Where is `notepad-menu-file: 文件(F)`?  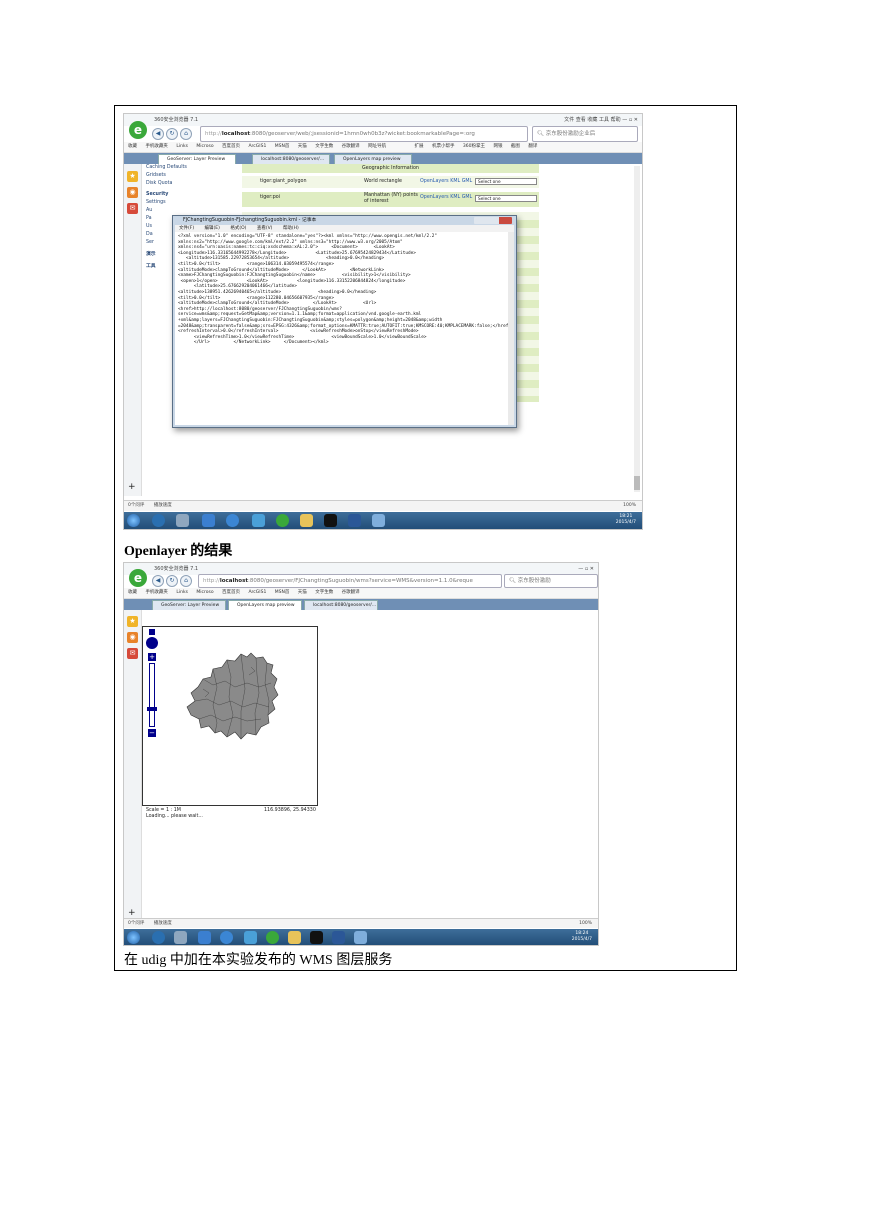
notepad-menu-file: 文件(F) is located at coordinates (186, 228).